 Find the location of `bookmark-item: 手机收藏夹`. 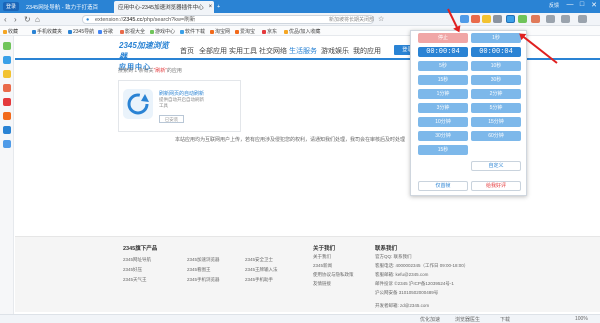

bookmark-item: 手机收藏夹 is located at coordinates (47, 31).